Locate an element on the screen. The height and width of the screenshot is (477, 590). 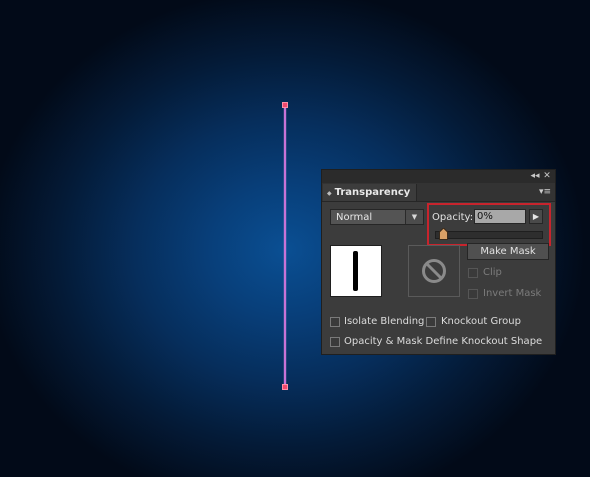
panel-title-bar: ◂◂ ✕ is located at coordinates (438, 177).